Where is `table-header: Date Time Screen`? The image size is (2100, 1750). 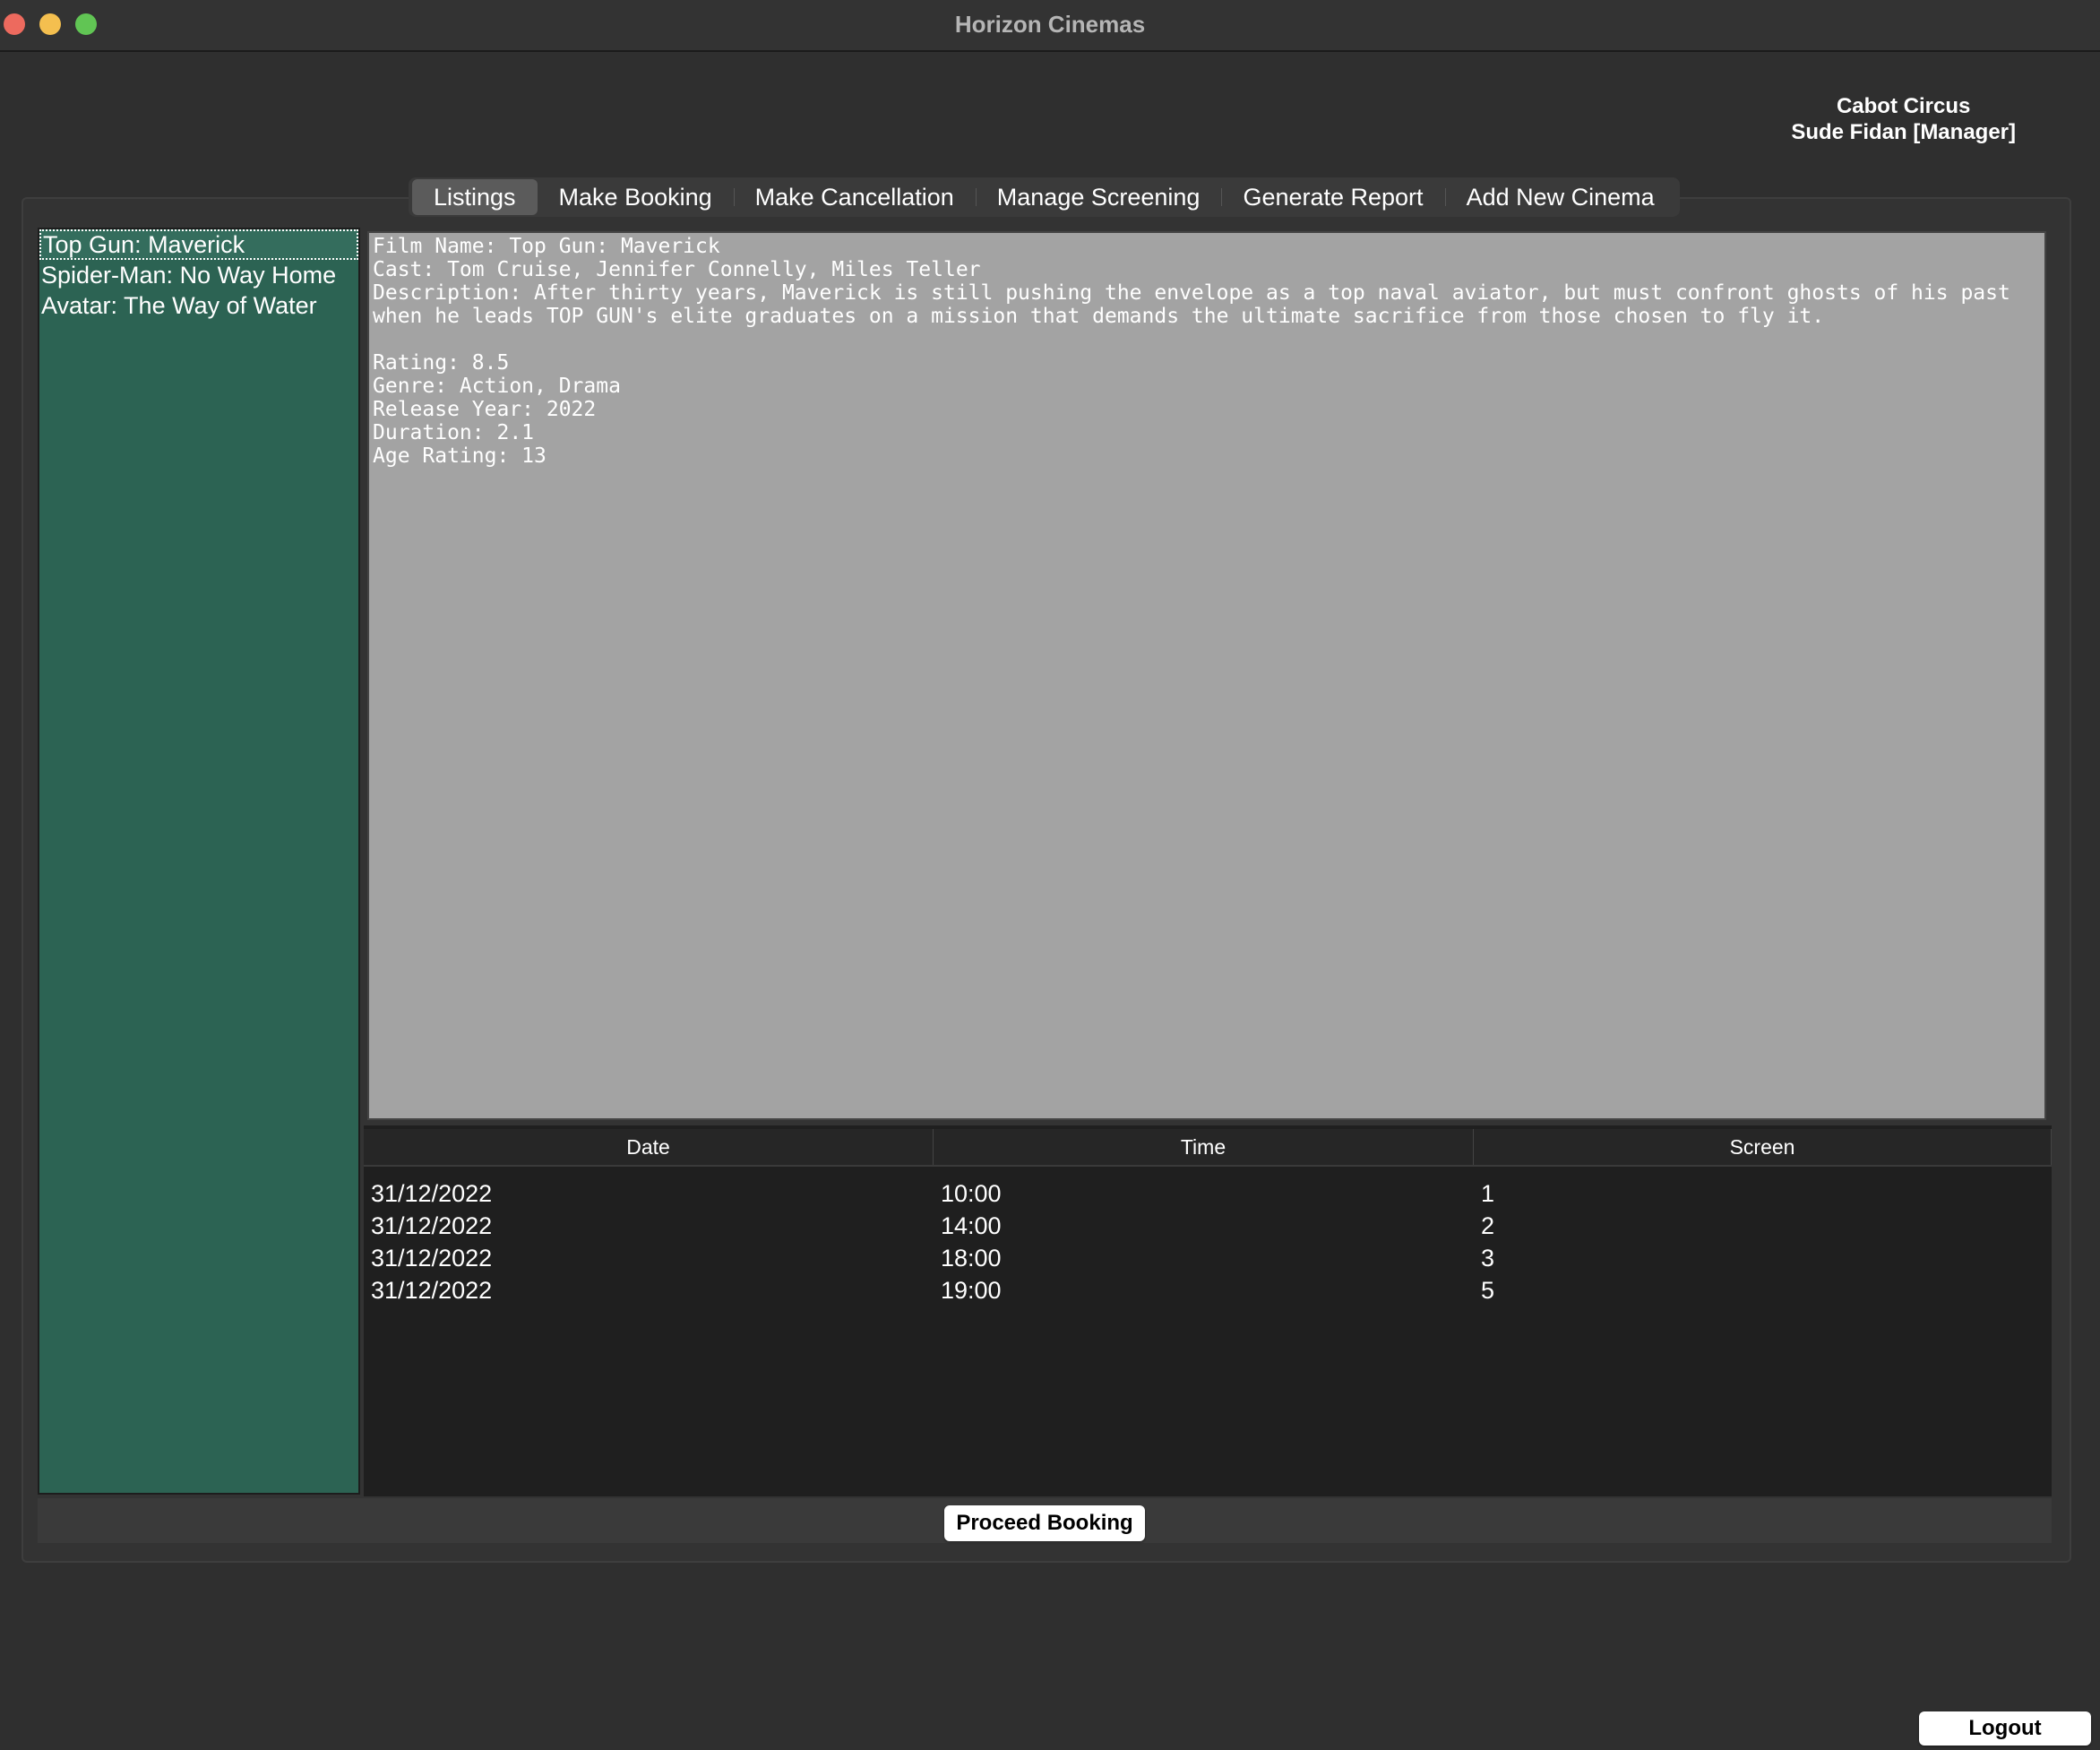 table-header: Date Time Screen is located at coordinates (1208, 1148).